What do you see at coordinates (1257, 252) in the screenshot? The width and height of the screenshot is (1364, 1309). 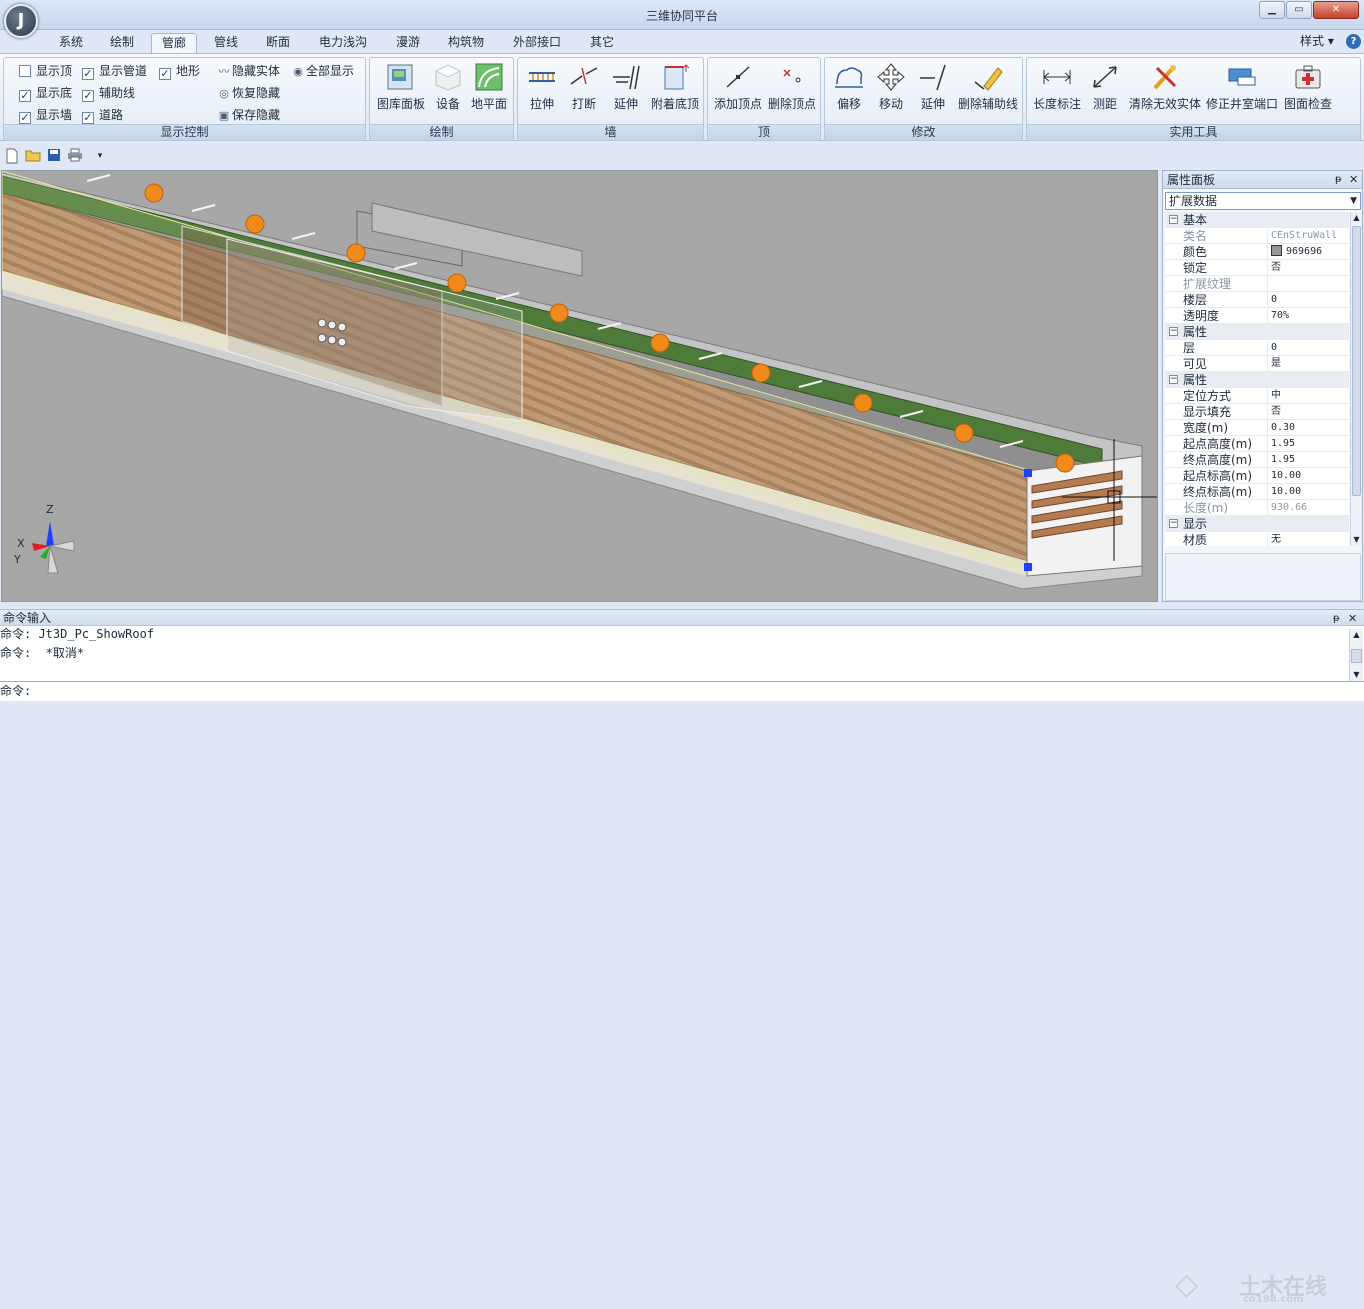 I see `property-row: 颜色 969696` at bounding box center [1257, 252].